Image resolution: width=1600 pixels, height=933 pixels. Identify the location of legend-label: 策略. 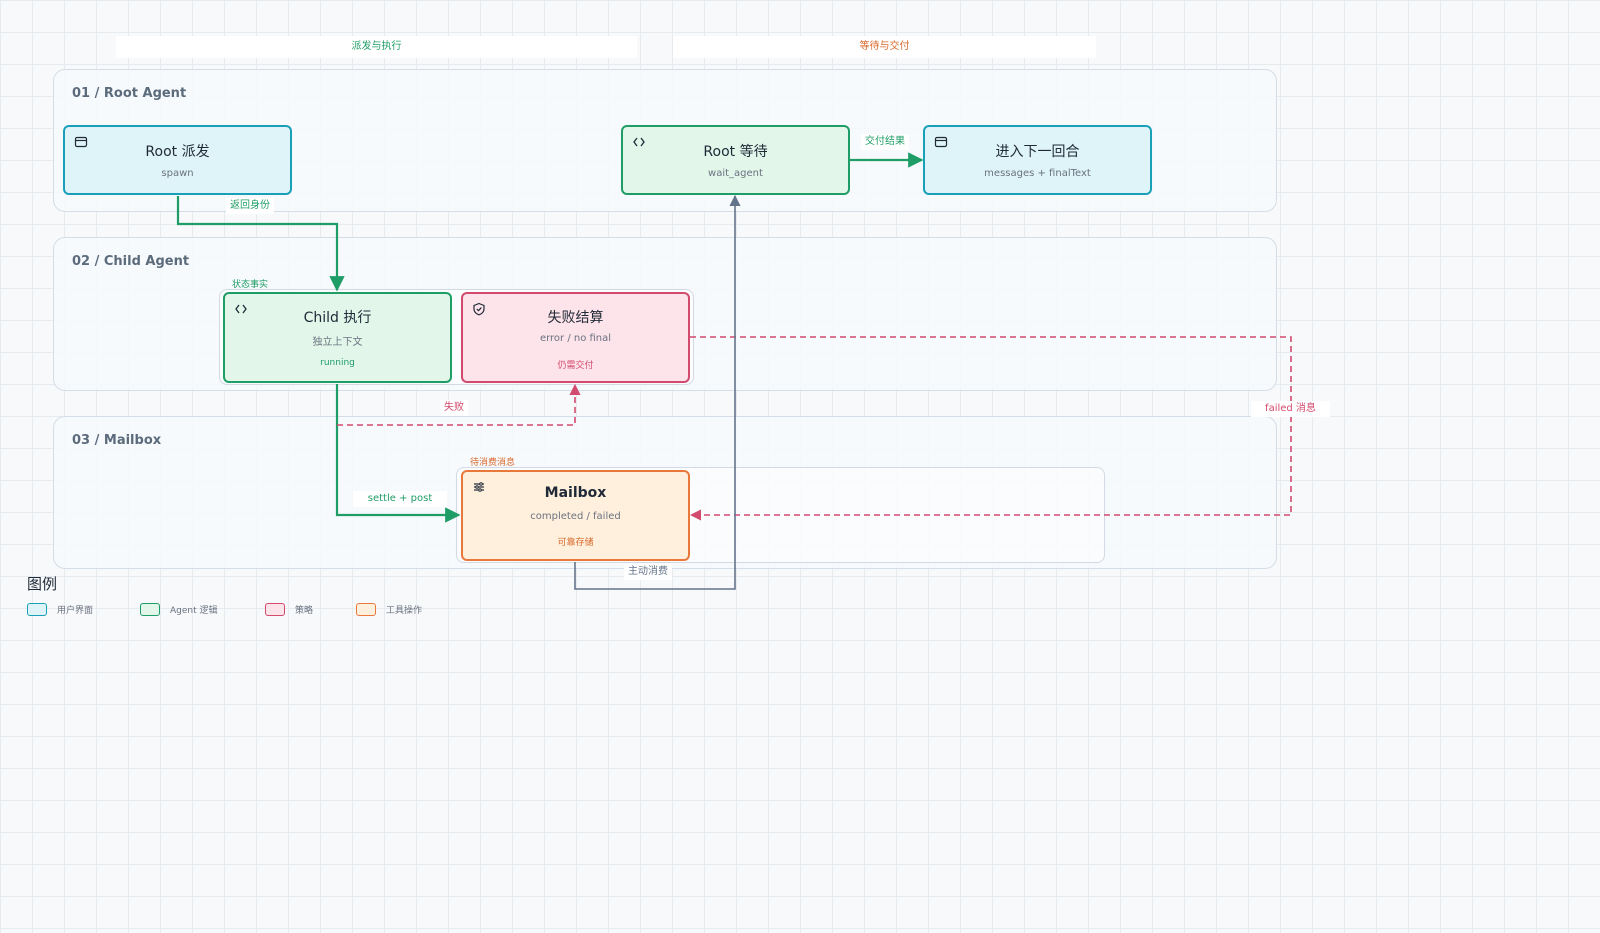
(304, 611).